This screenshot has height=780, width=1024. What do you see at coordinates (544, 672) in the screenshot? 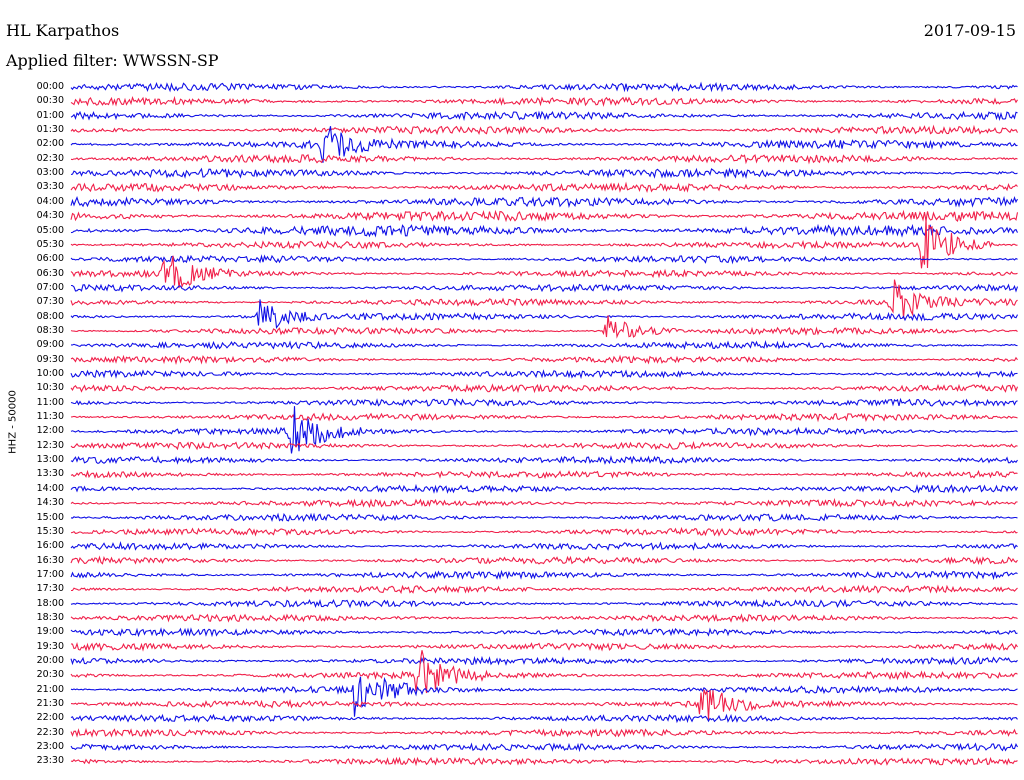
I see `trace-row-2030` at bounding box center [544, 672].